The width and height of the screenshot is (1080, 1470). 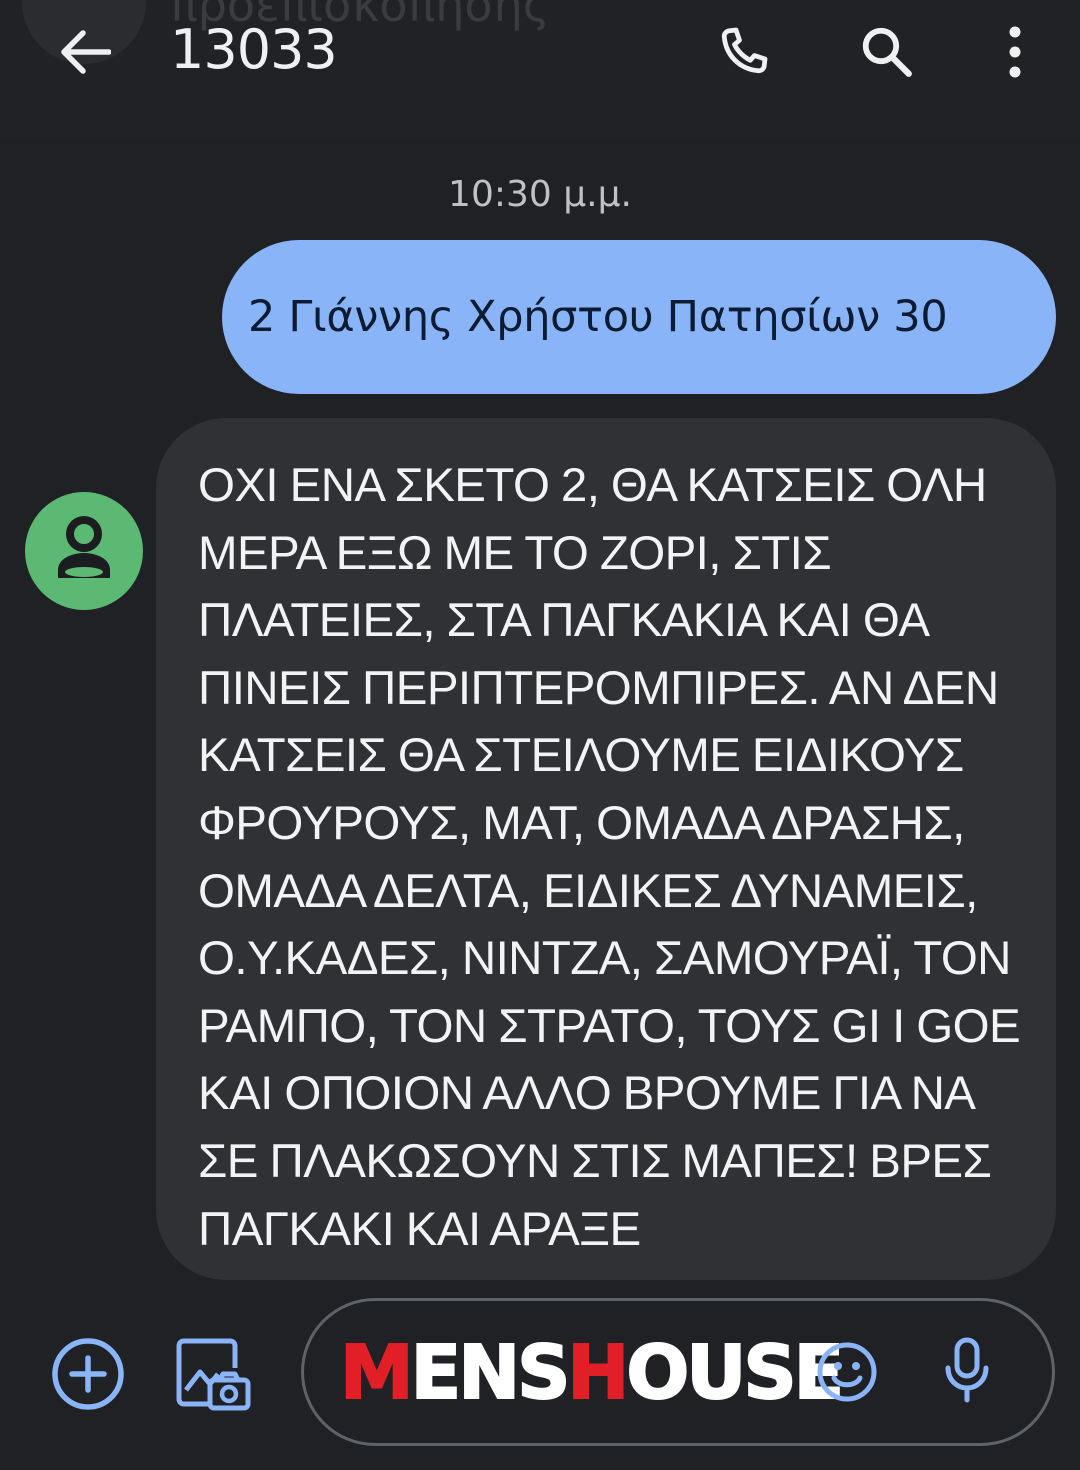 I want to click on gallery-button, so click(x=212, y=1374).